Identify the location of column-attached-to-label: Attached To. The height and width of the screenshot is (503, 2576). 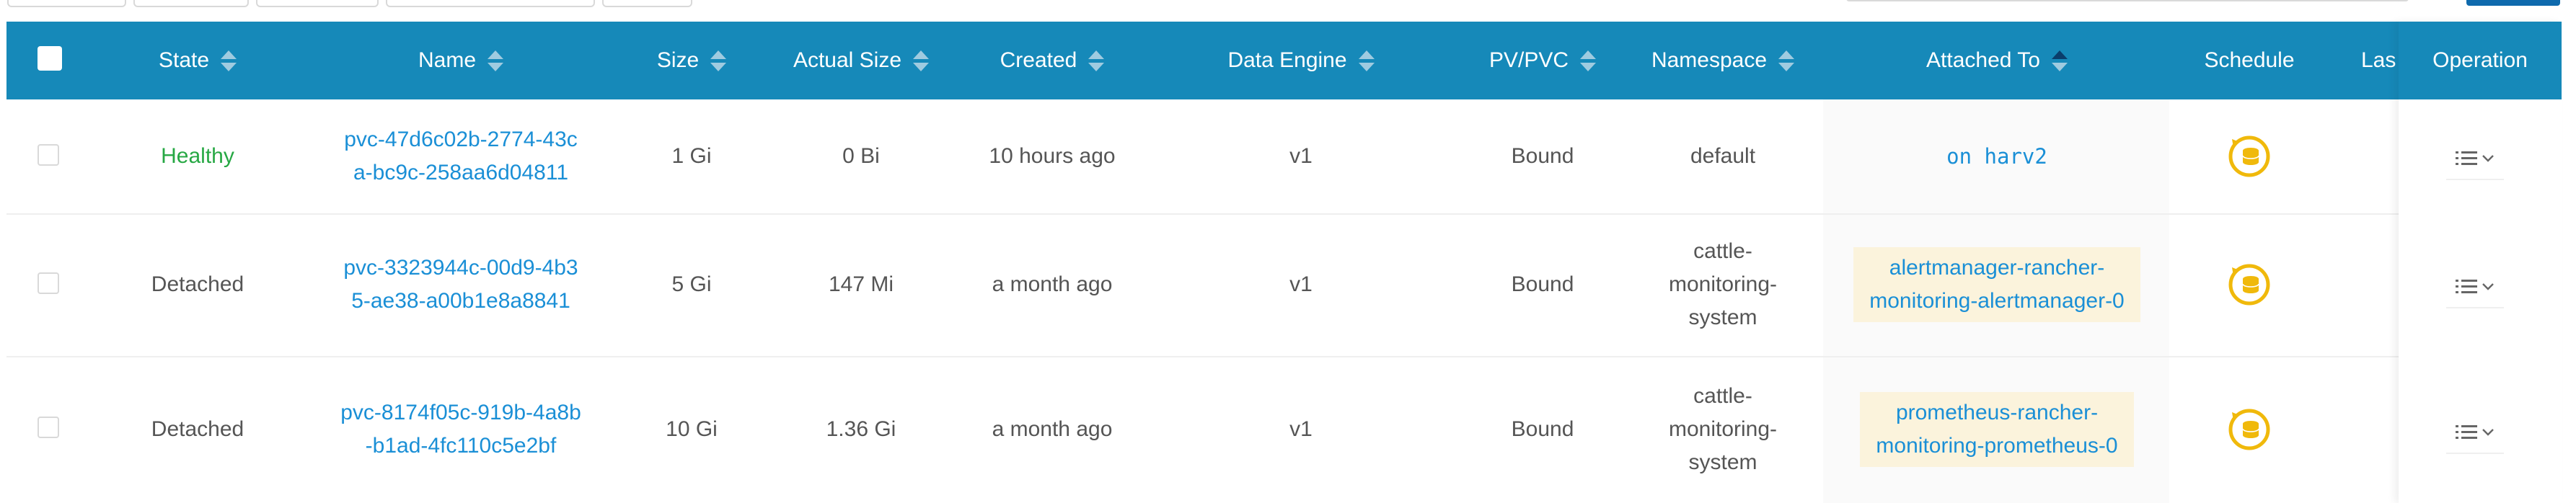
(1983, 60).